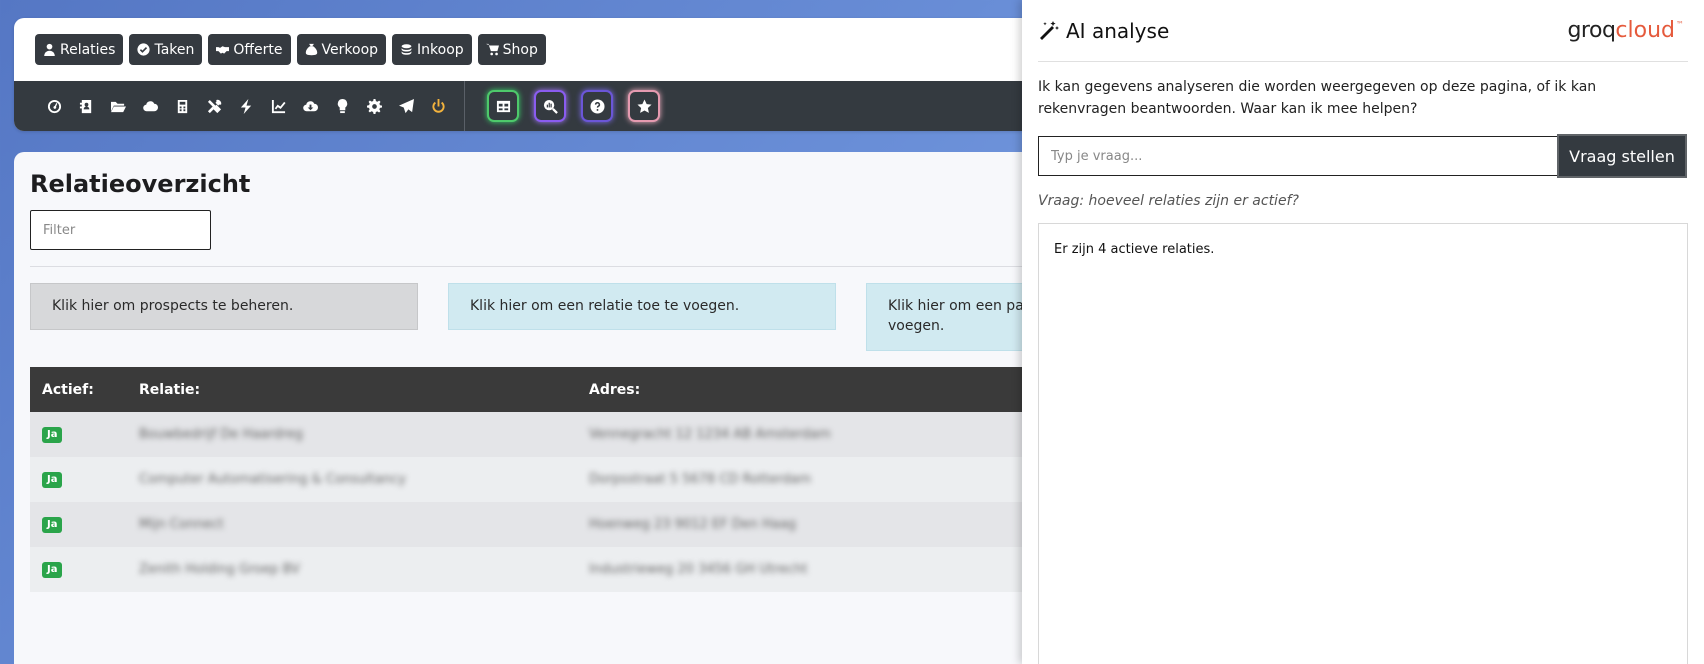  I want to click on nav-button-label: Relaties, so click(88, 49).